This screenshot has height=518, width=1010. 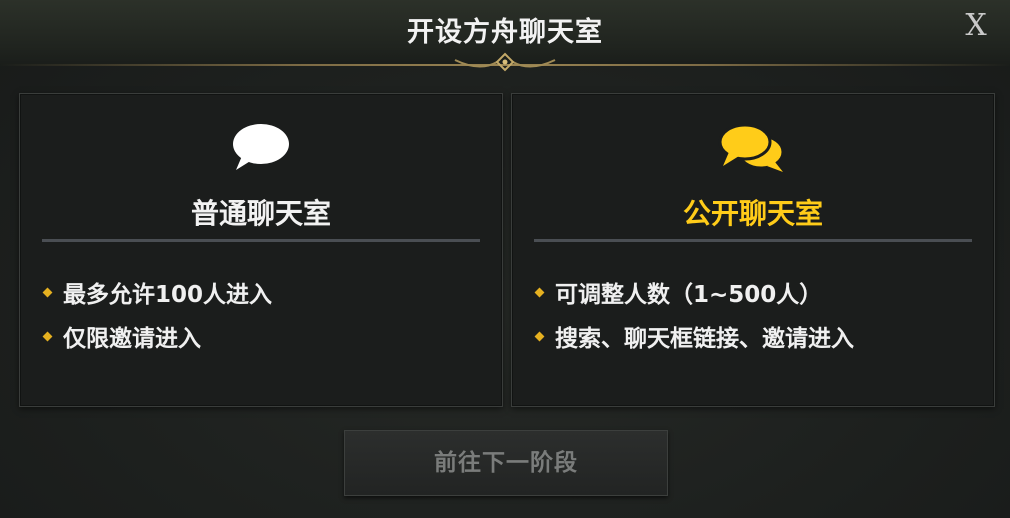 I want to click on feature-text: 可调整人数（1~500人）, so click(x=689, y=295).